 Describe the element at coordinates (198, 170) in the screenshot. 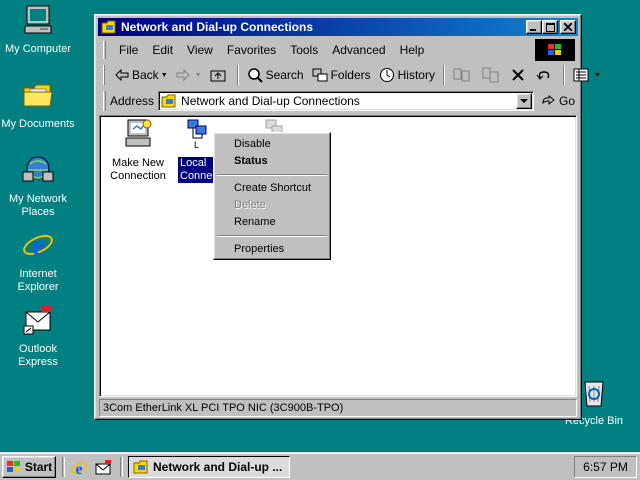

I see `item-label: Local Conne` at that location.